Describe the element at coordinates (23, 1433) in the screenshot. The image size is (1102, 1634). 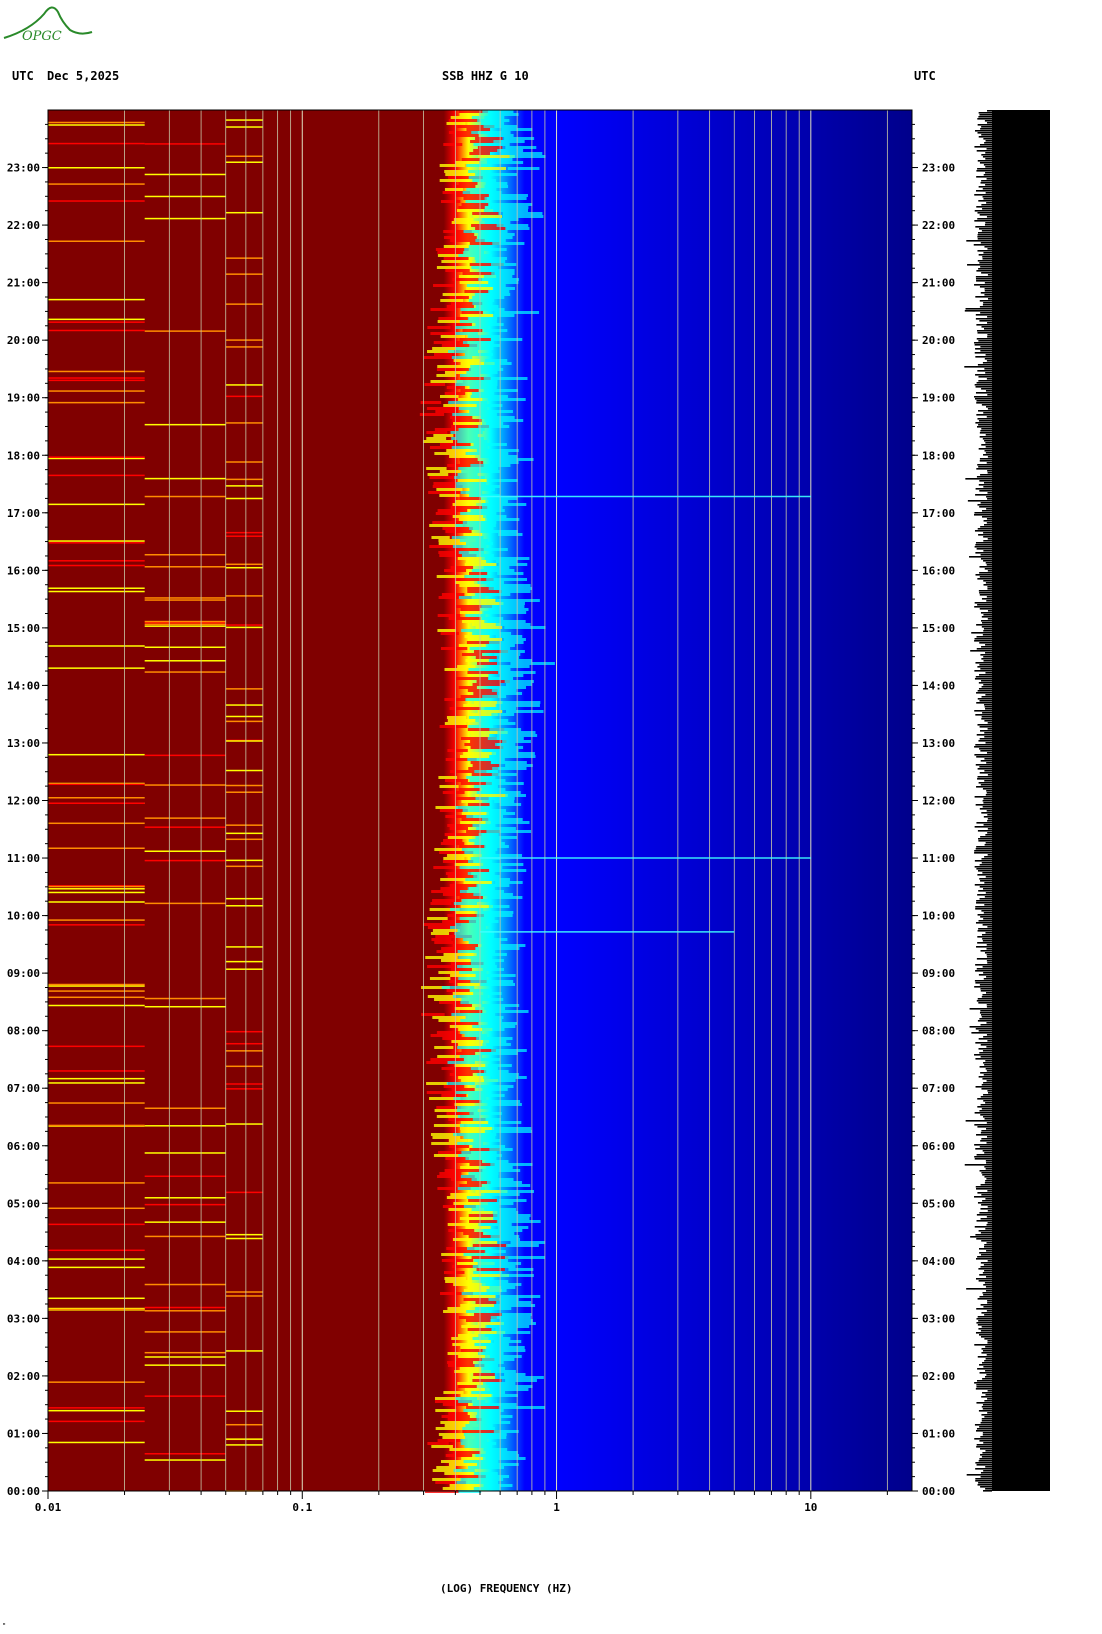
I see `y-tick-label-left: 01:00` at that location.